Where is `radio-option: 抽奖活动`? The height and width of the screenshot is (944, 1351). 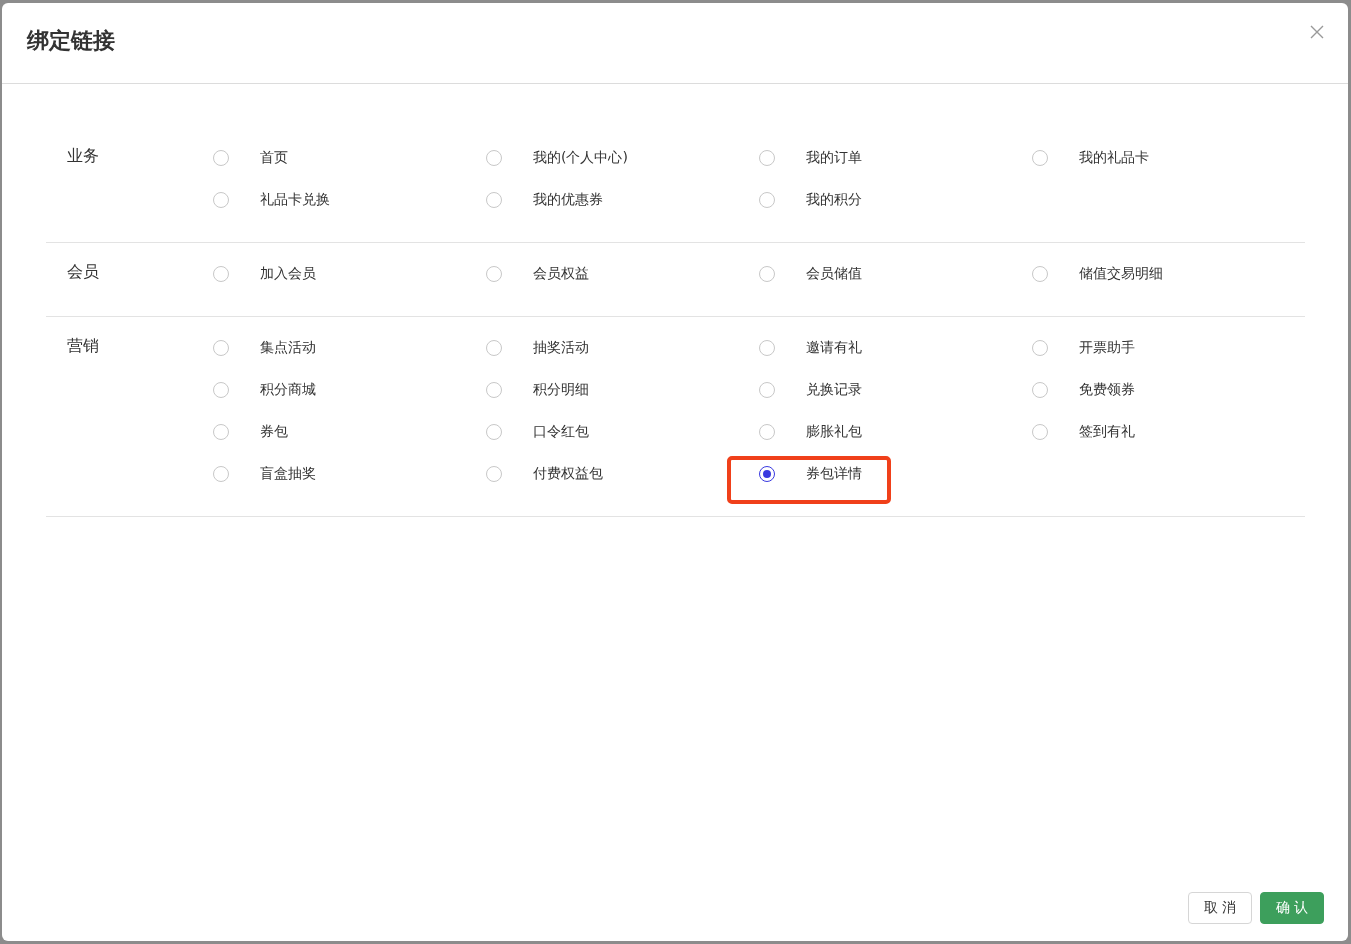
radio-option: 抽奖活动 is located at coordinates (537, 348).